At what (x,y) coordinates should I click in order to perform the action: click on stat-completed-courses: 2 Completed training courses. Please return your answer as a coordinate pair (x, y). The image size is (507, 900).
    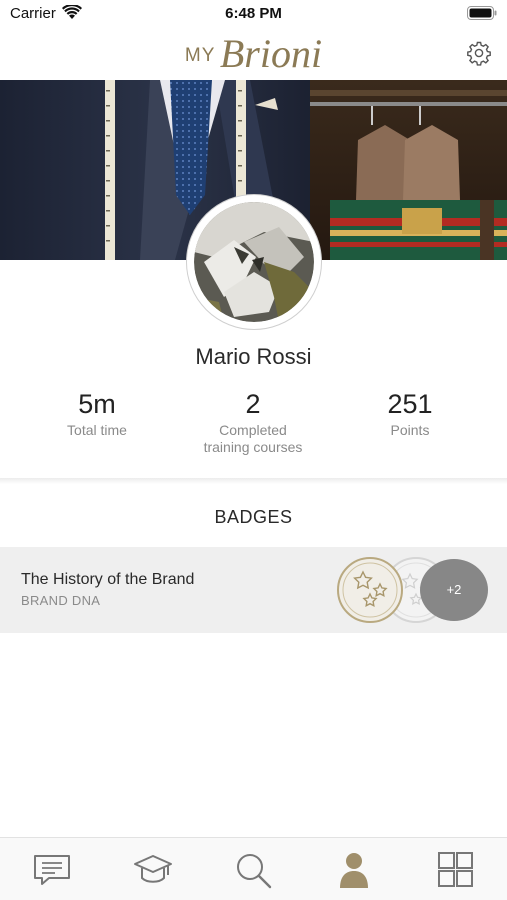
    Looking at the image, I should click on (253, 422).